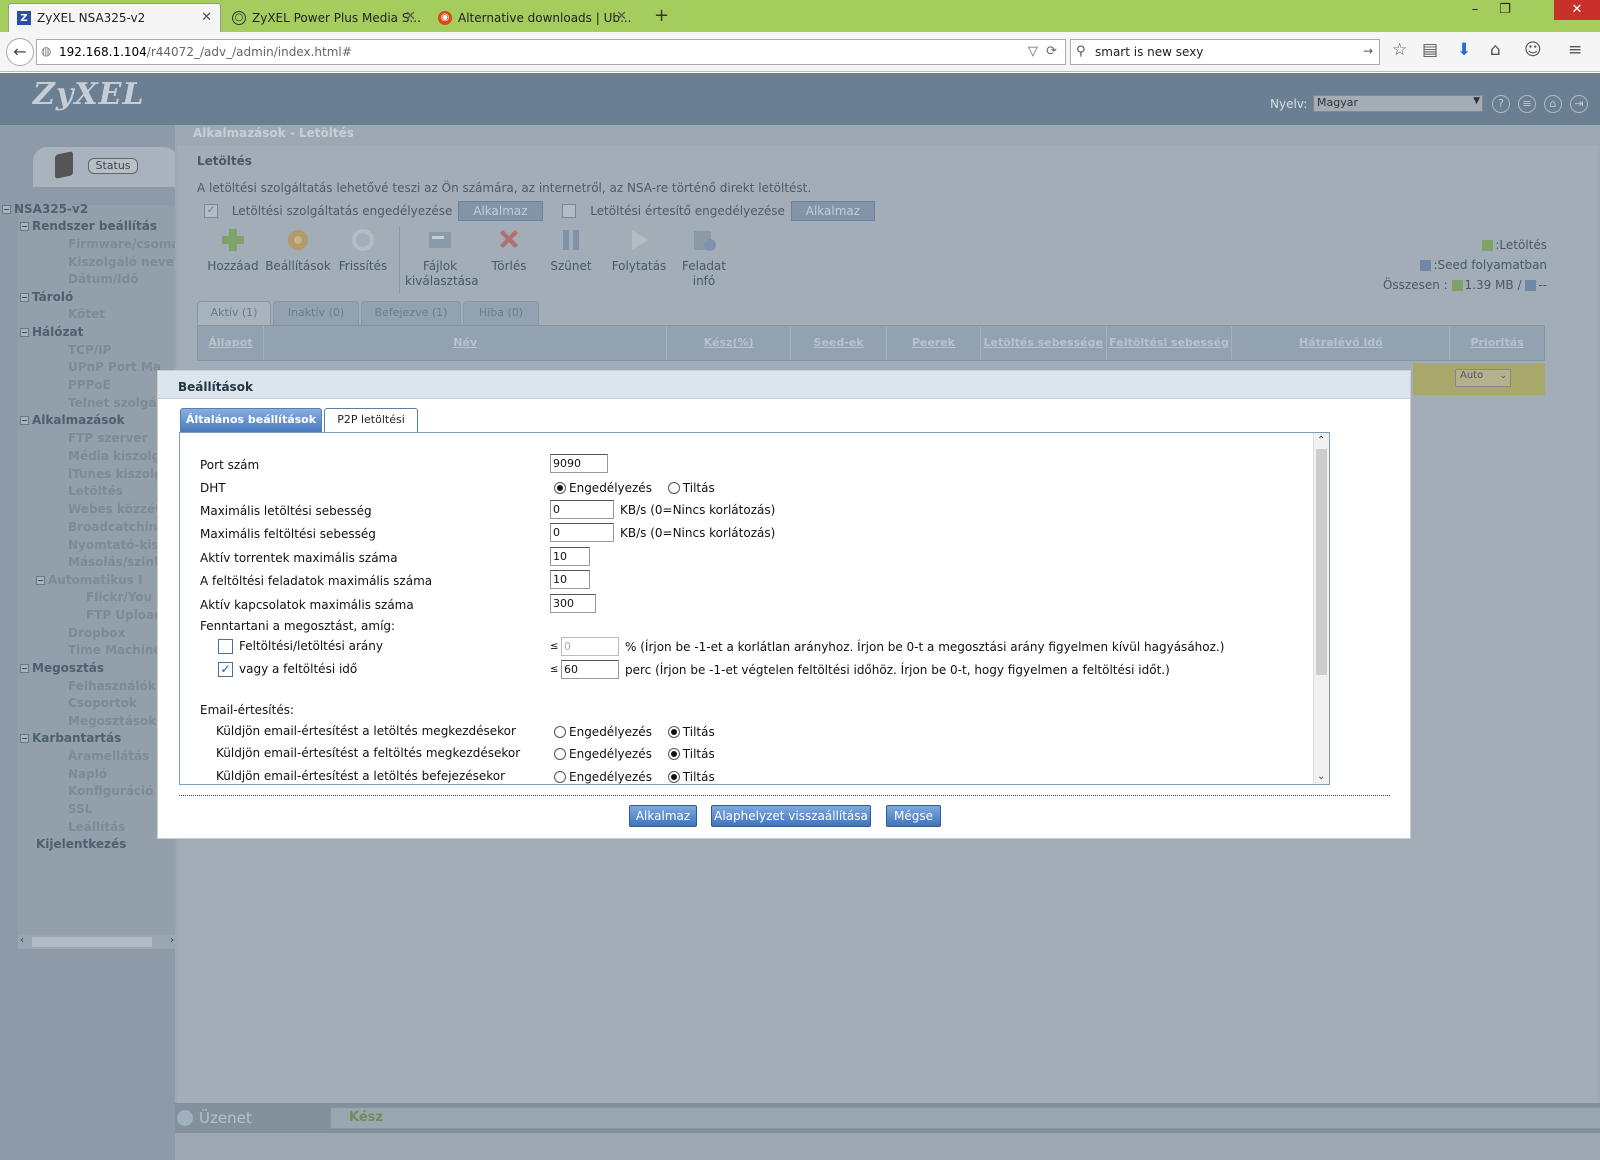  I want to click on tree-horizontal-scrollbar: ‹ ›, so click(98, 942).